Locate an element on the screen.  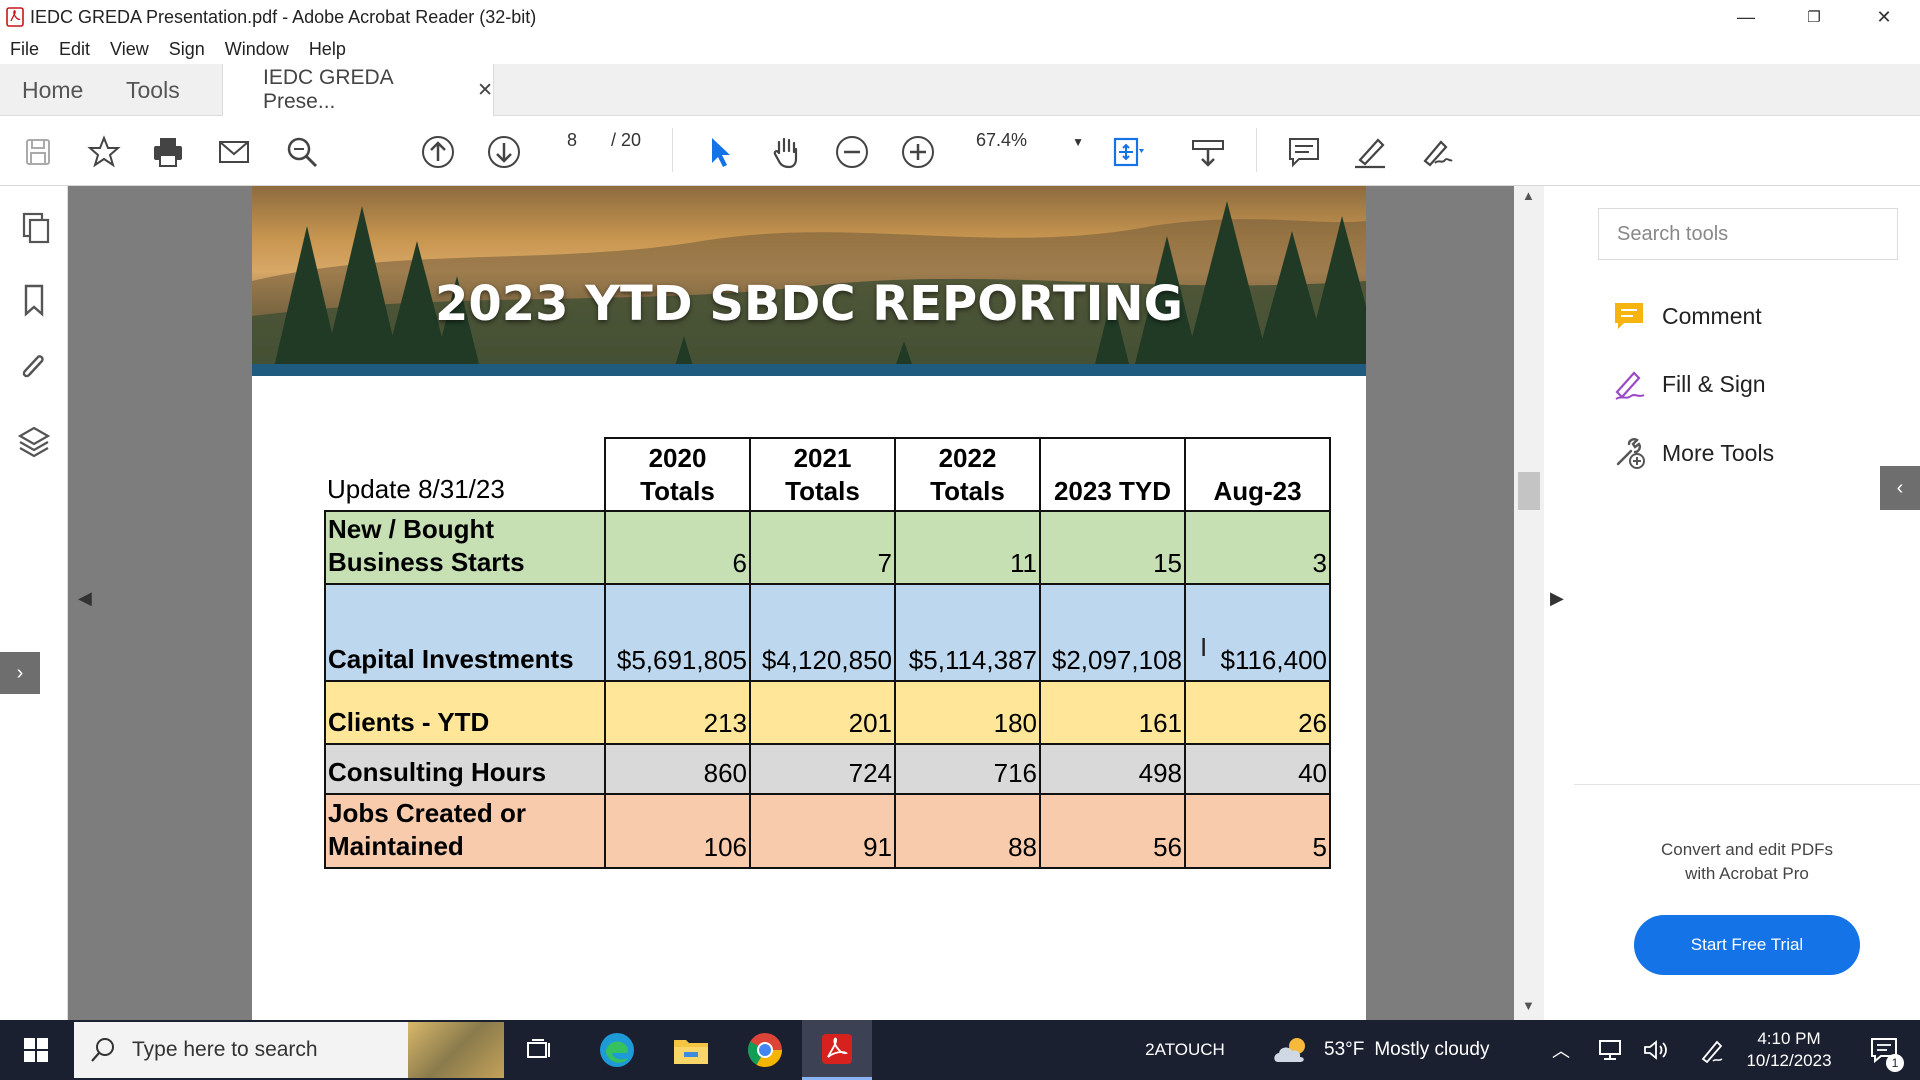
column-header-2023-tyd: 2023 TYD is located at coordinates (1112, 474).